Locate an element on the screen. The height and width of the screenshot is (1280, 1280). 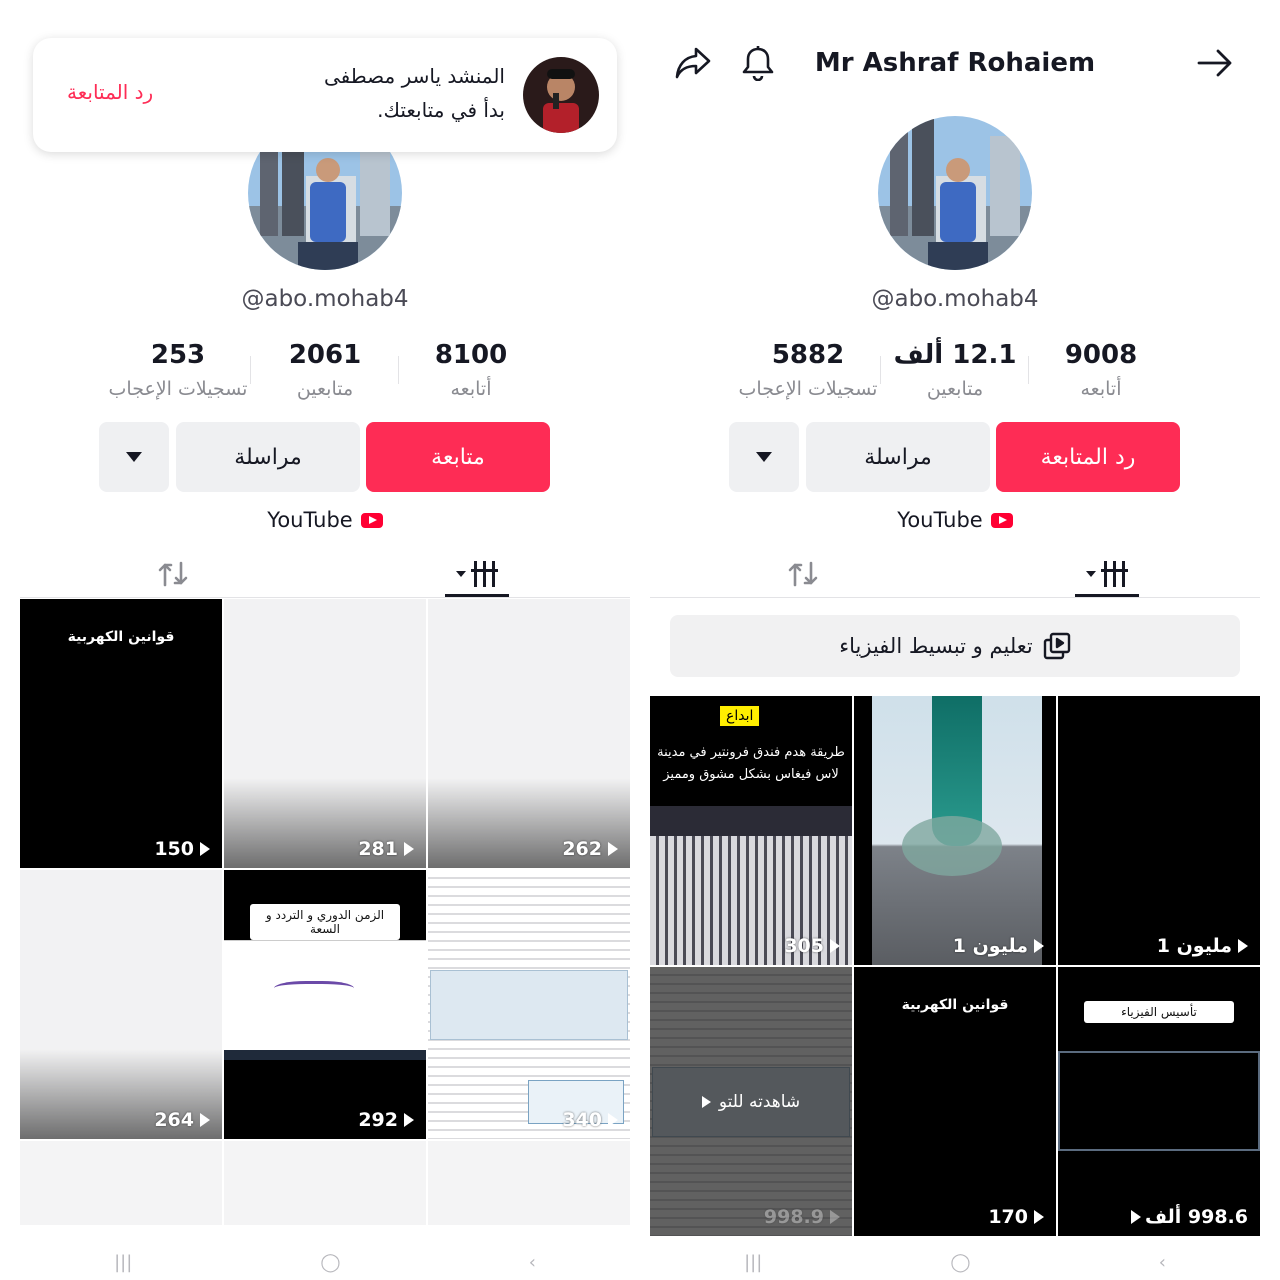
stat-likes-value: 253 is located at coordinates (178, 355).